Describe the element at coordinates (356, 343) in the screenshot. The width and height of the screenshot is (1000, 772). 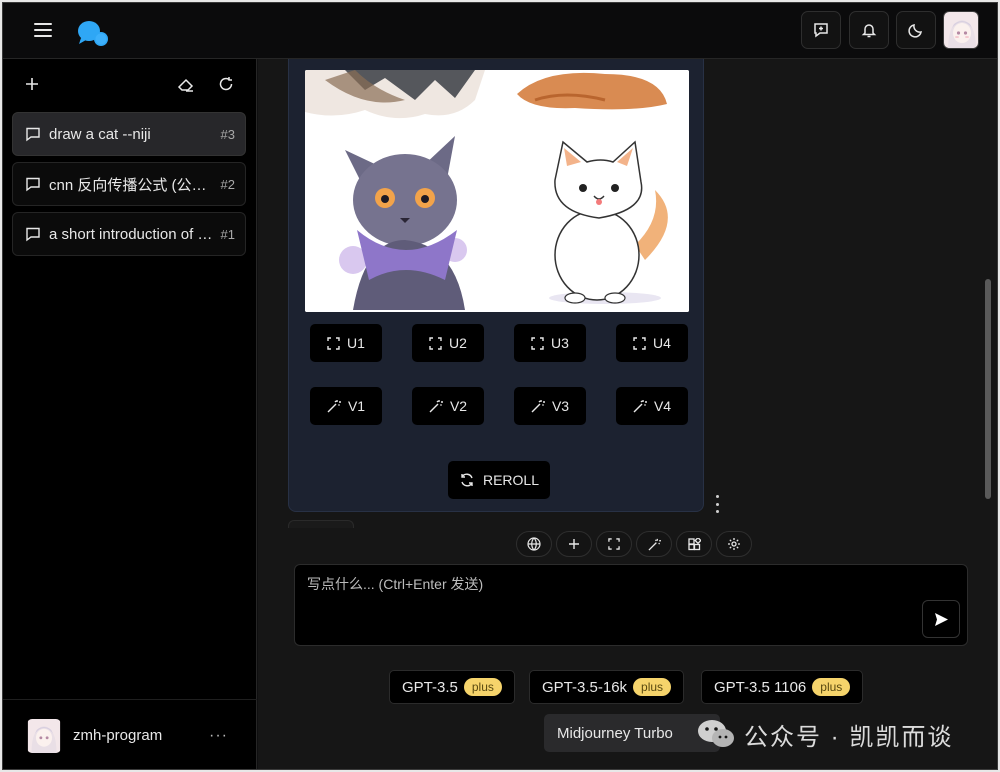
I see `upscale-label: U1` at that location.